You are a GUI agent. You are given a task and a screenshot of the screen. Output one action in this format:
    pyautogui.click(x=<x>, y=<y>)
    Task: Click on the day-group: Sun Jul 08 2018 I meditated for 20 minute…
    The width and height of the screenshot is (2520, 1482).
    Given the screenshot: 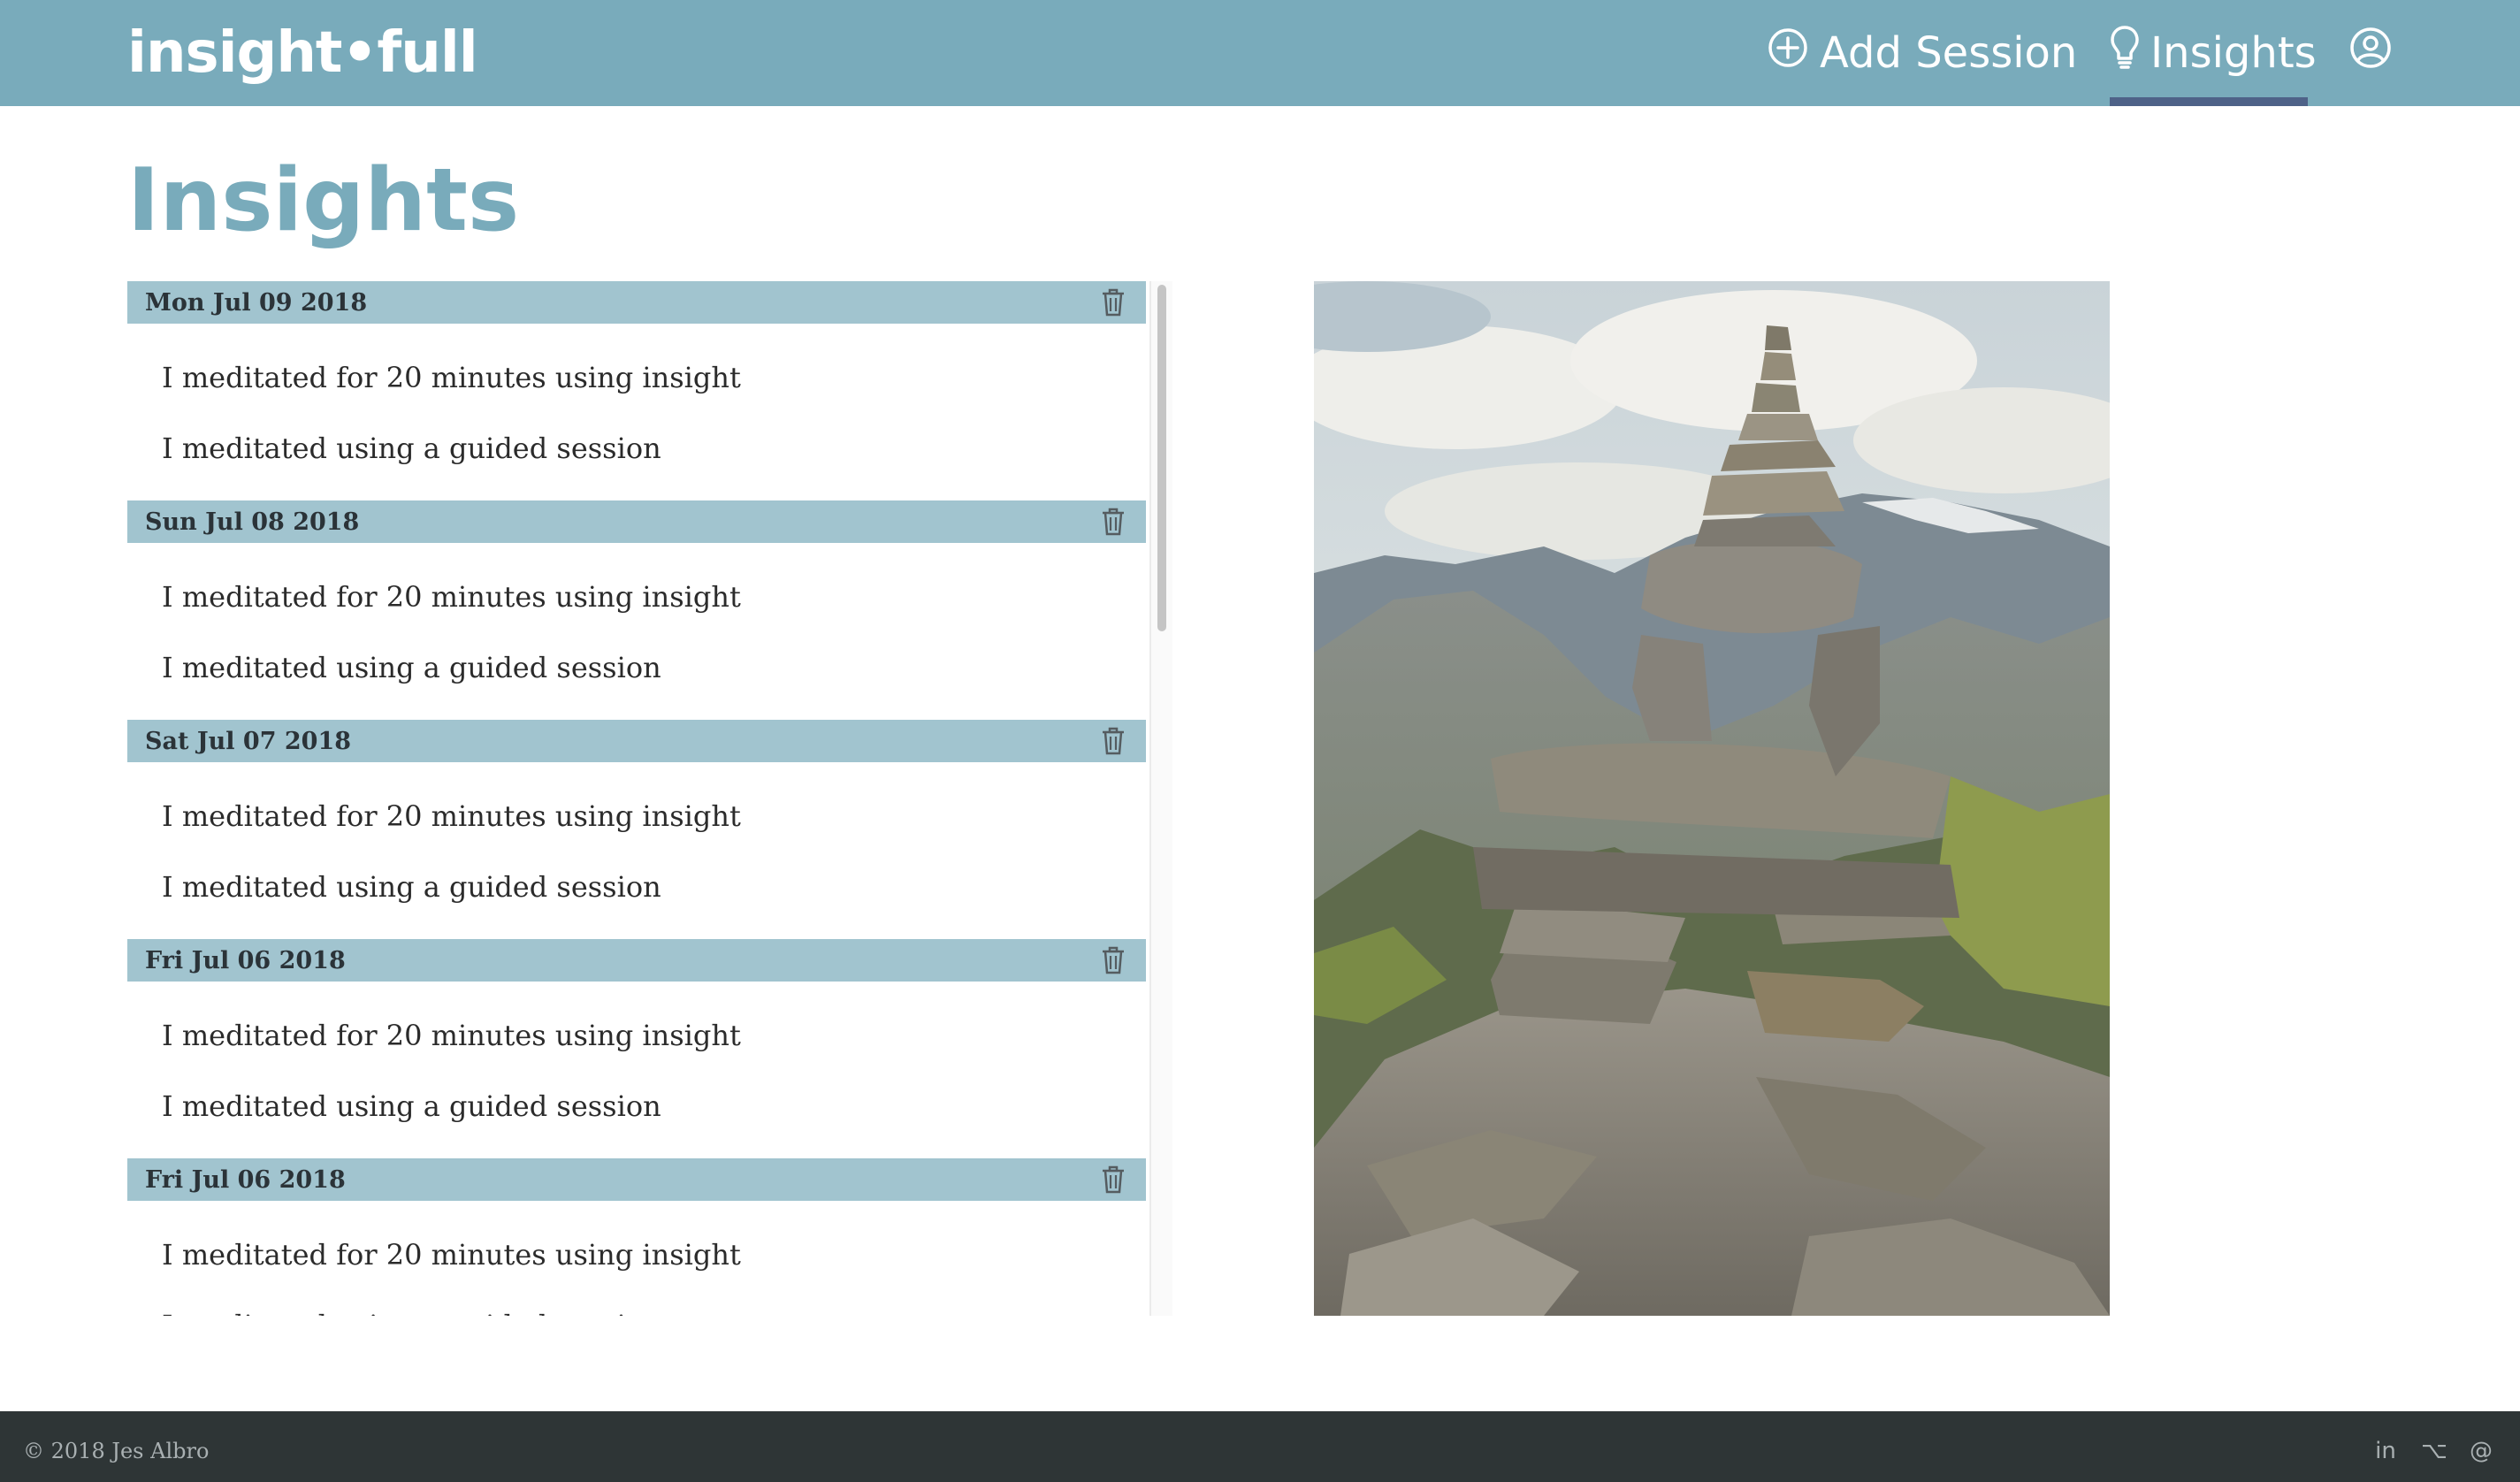 What is the action you would take?
    pyautogui.click(x=636, y=610)
    